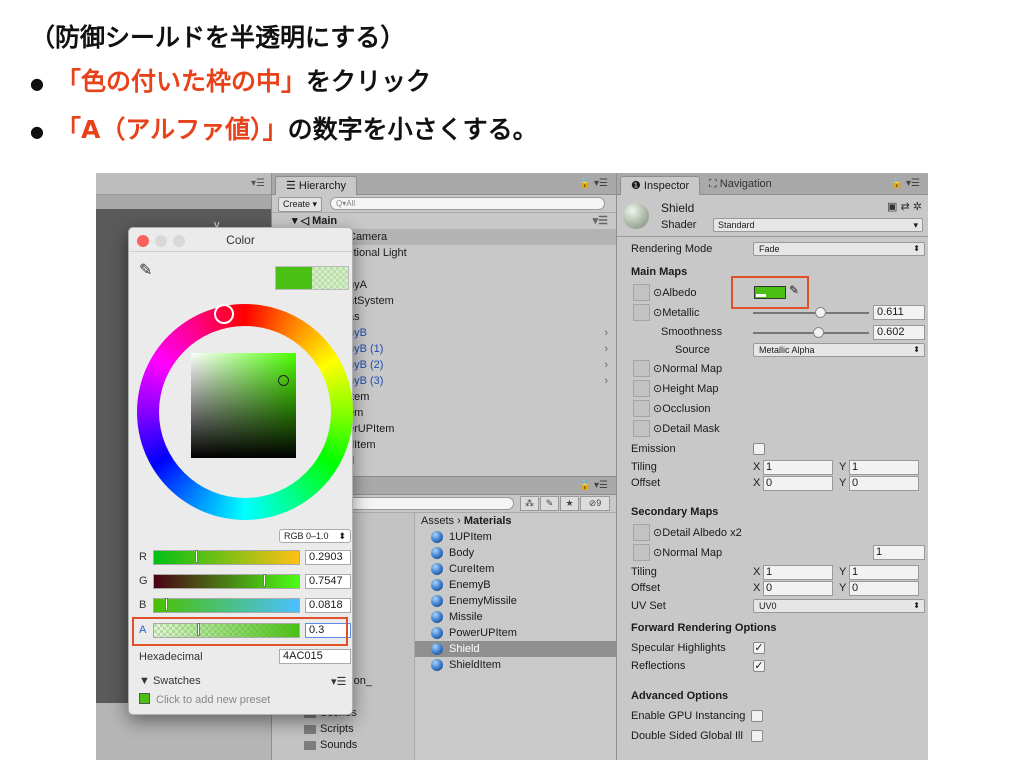  Describe the element at coordinates (811, 333) in the screenshot. I see `smoothness-slider` at that location.